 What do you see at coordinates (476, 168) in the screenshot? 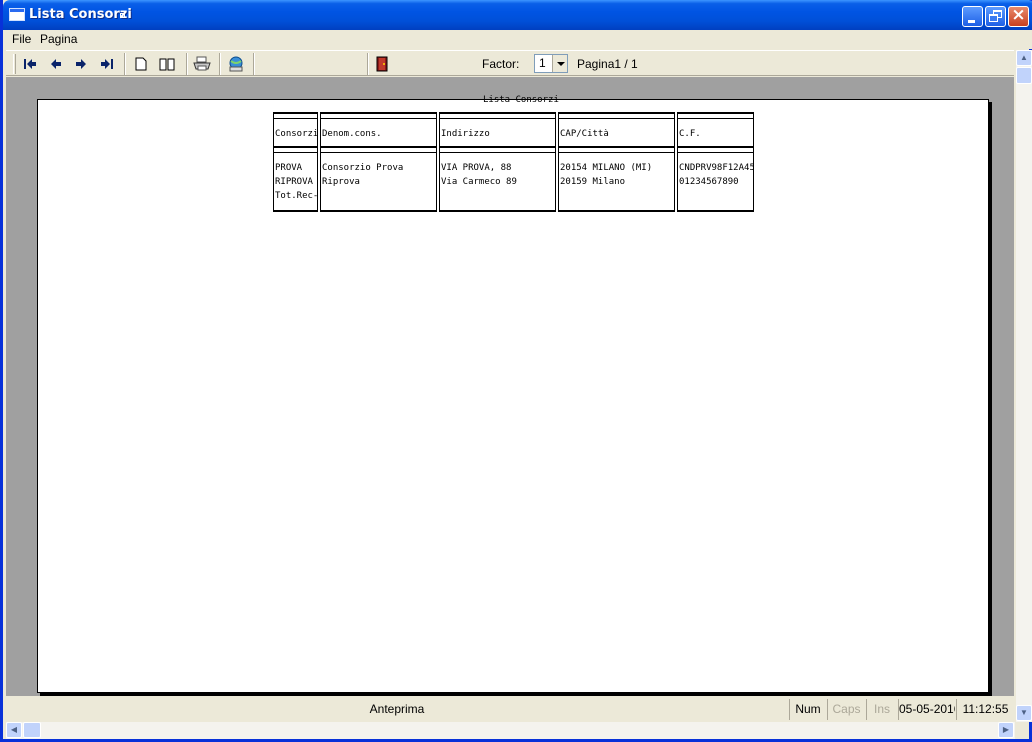
I see `table-cell: VIA PROVA, 88` at bounding box center [476, 168].